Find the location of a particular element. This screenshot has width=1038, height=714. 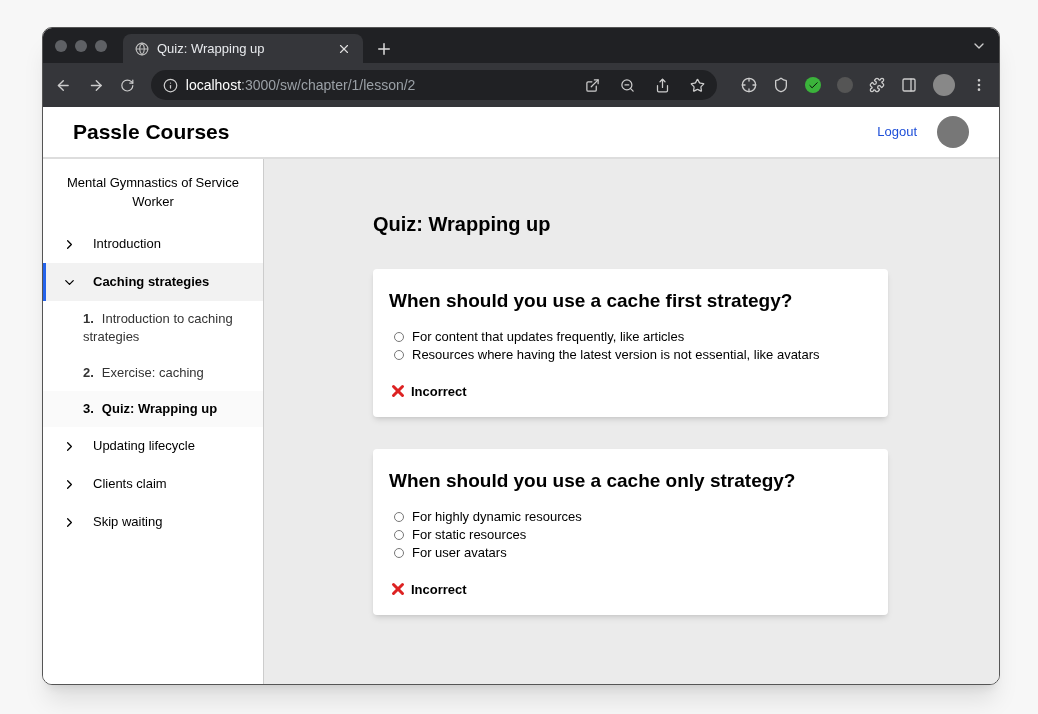

info-icon is located at coordinates (170, 85).